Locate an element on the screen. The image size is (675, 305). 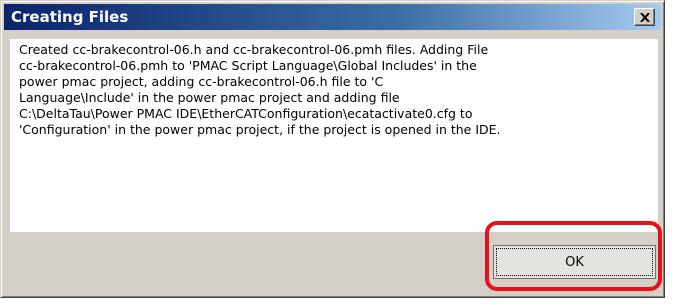
ok-button-label: OK is located at coordinates (574, 262).